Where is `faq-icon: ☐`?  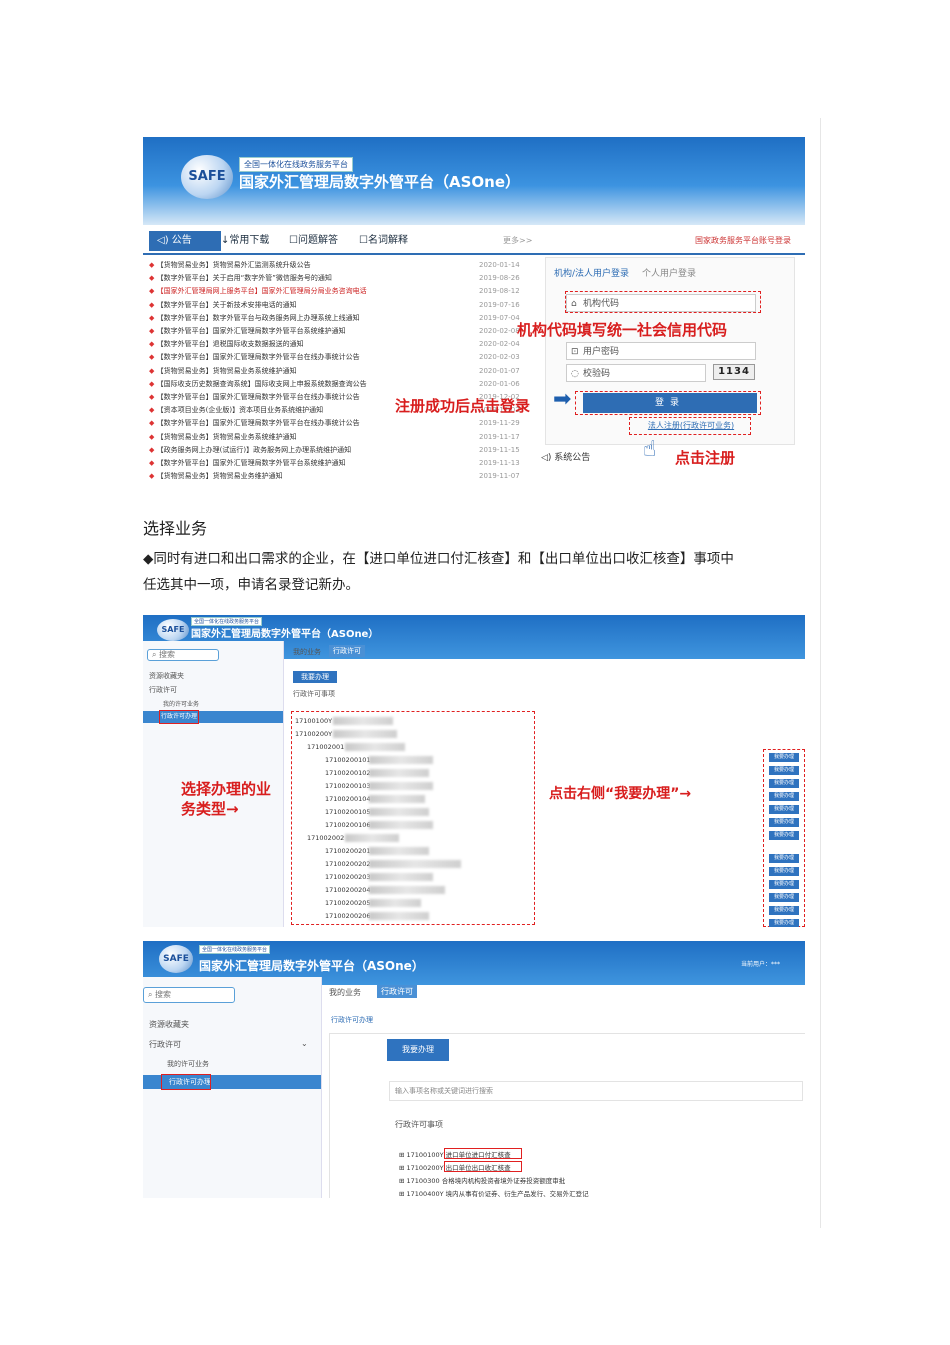 faq-icon: ☐ is located at coordinates (293, 240).